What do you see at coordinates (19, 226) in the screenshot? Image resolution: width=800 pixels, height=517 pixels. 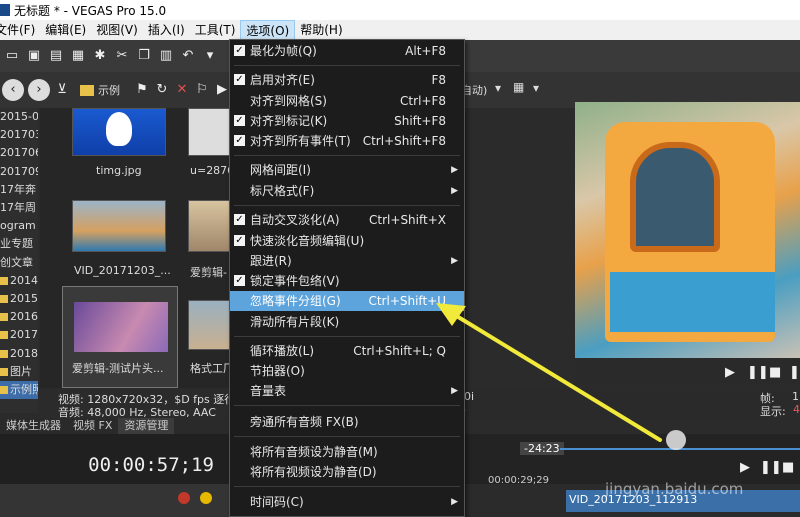 I see `tree-item: ogram` at bounding box center [19, 226].